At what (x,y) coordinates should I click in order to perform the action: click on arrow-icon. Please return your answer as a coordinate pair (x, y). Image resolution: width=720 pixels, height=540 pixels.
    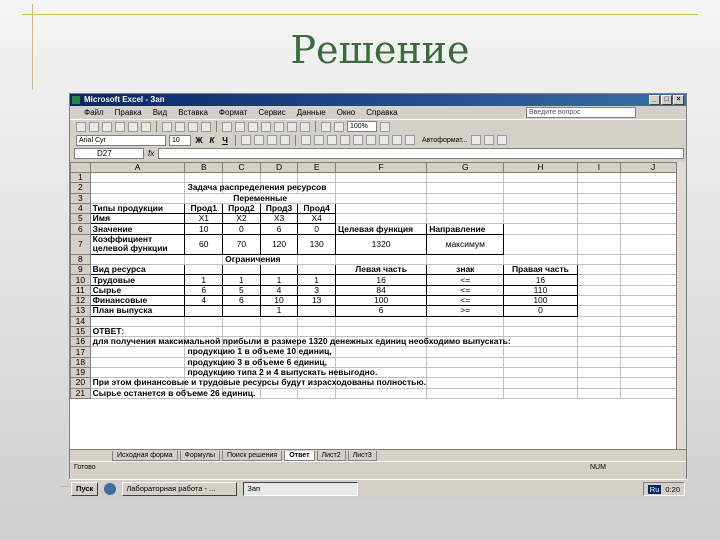
    Looking at the image, I should click on (501, 140).